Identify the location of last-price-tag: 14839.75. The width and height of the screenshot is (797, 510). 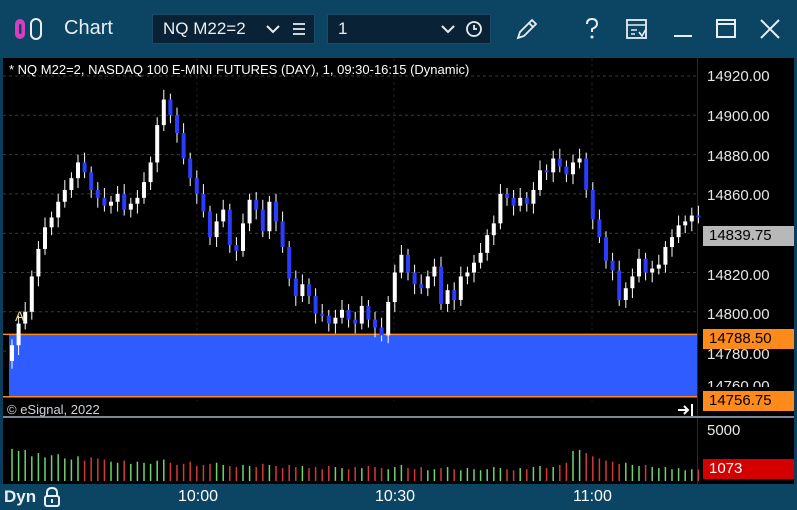
(748, 236).